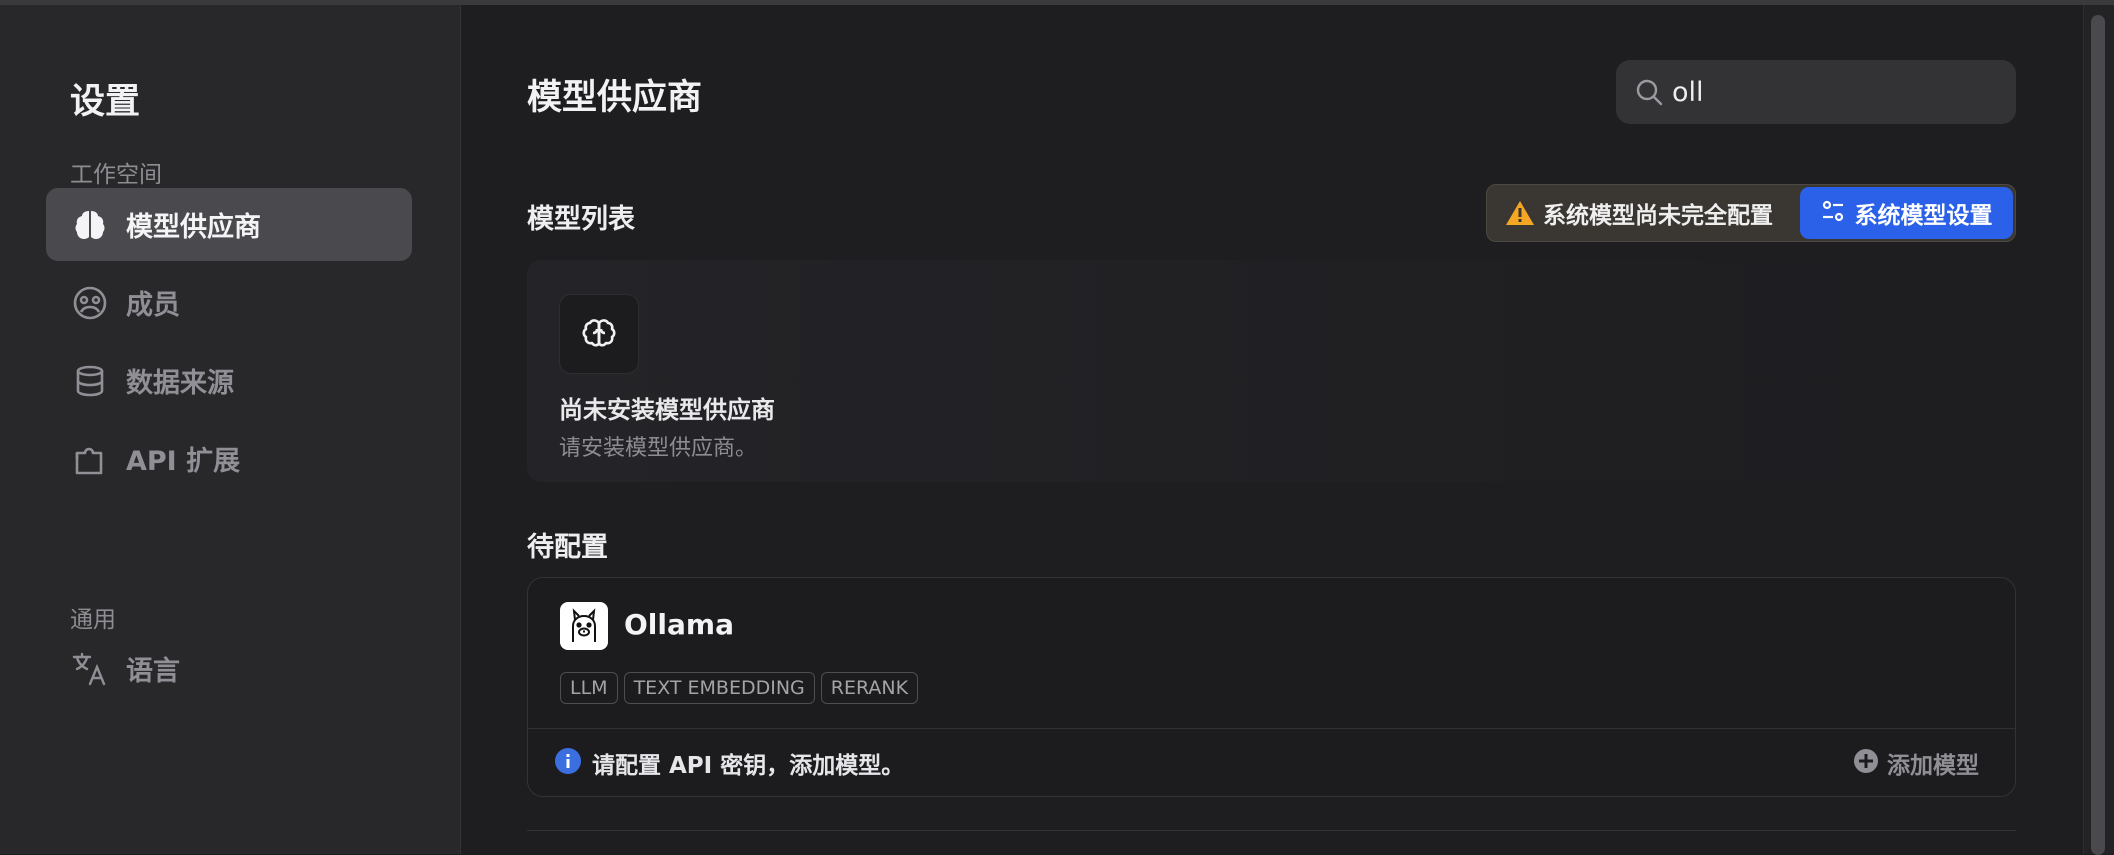 This screenshot has height=855, width=2114. I want to click on model-list-title: 模型列表, so click(581, 219).